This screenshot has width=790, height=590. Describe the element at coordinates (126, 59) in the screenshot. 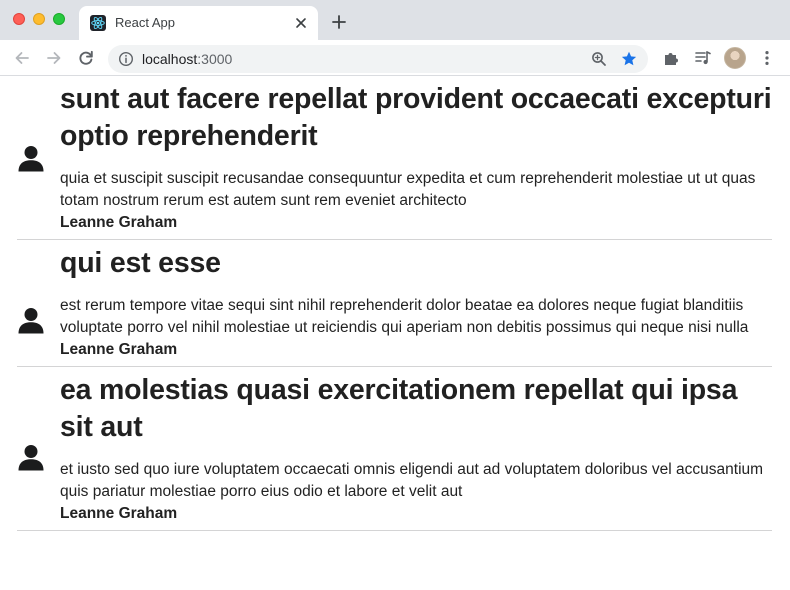

I see `info-icon` at that location.